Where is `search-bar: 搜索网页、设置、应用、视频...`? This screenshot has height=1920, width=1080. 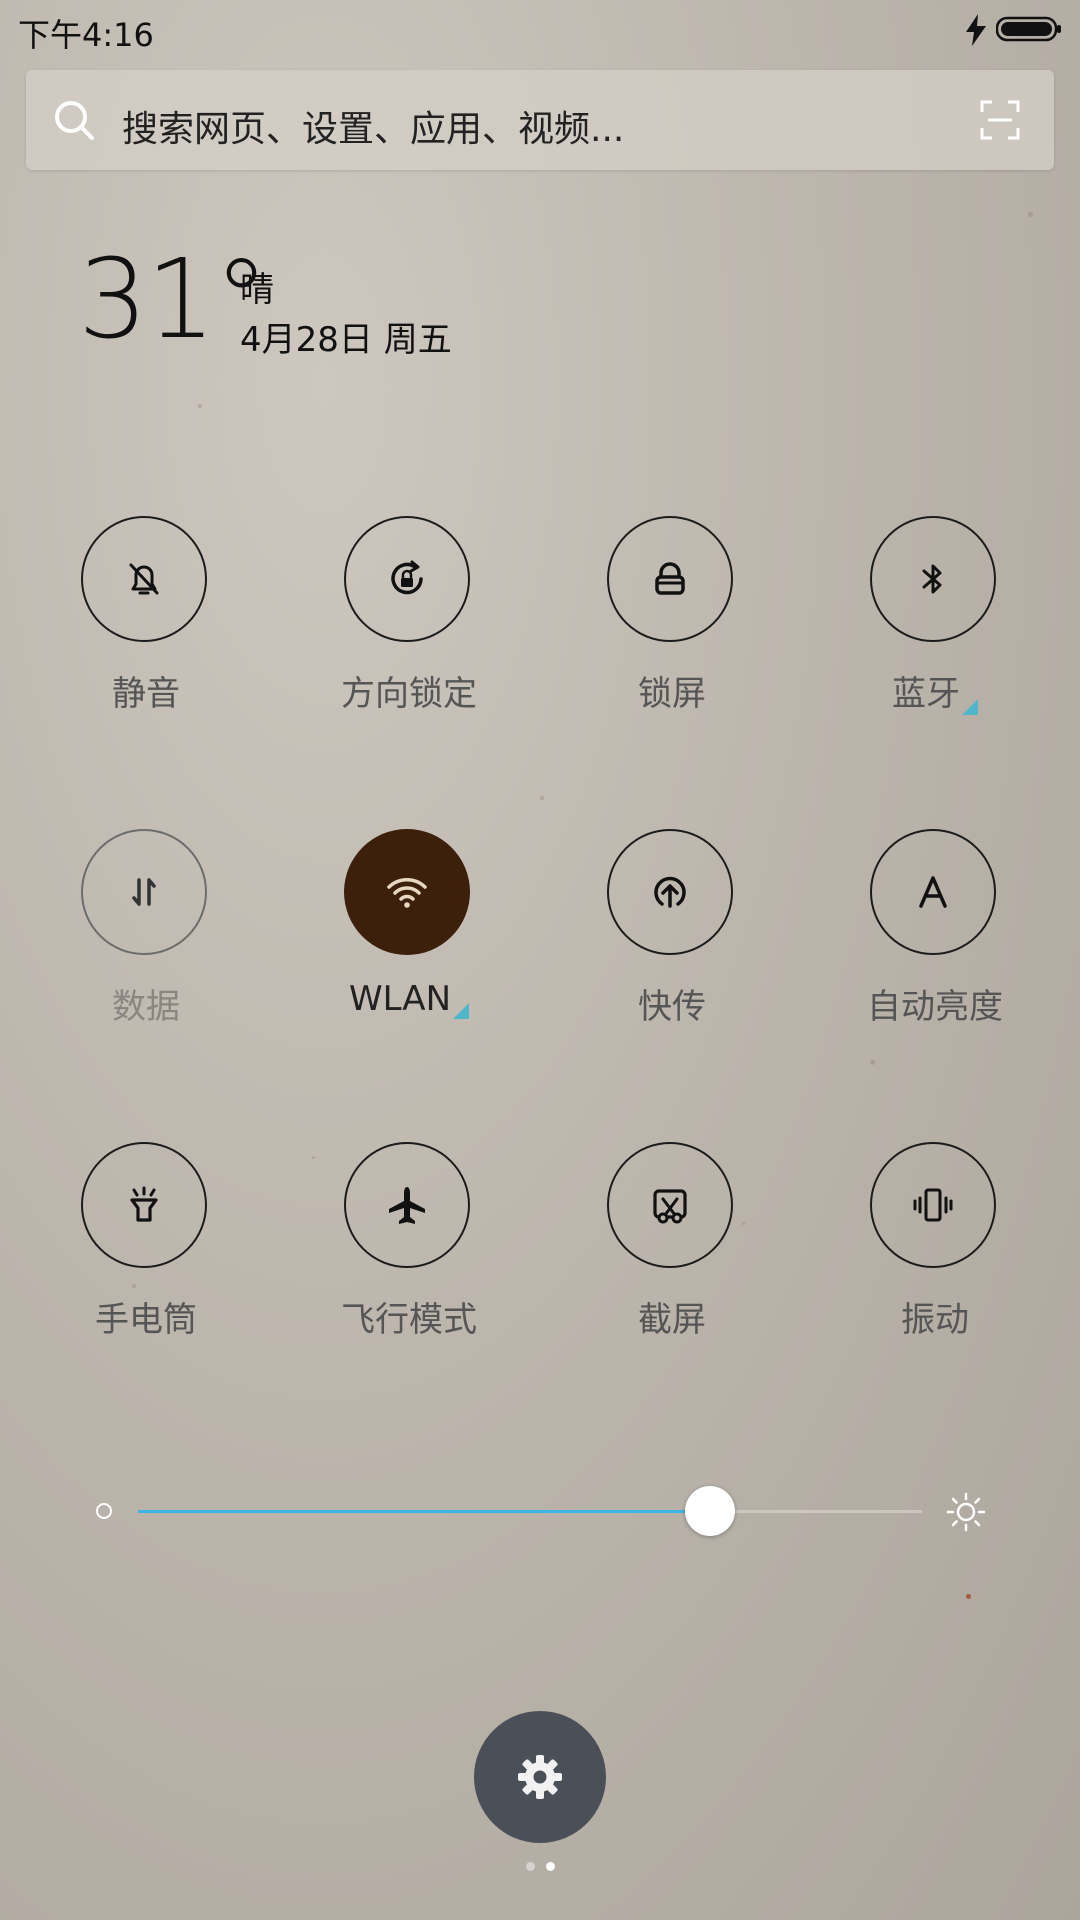 search-bar: 搜索网页、设置、应用、视频... is located at coordinates (540, 120).